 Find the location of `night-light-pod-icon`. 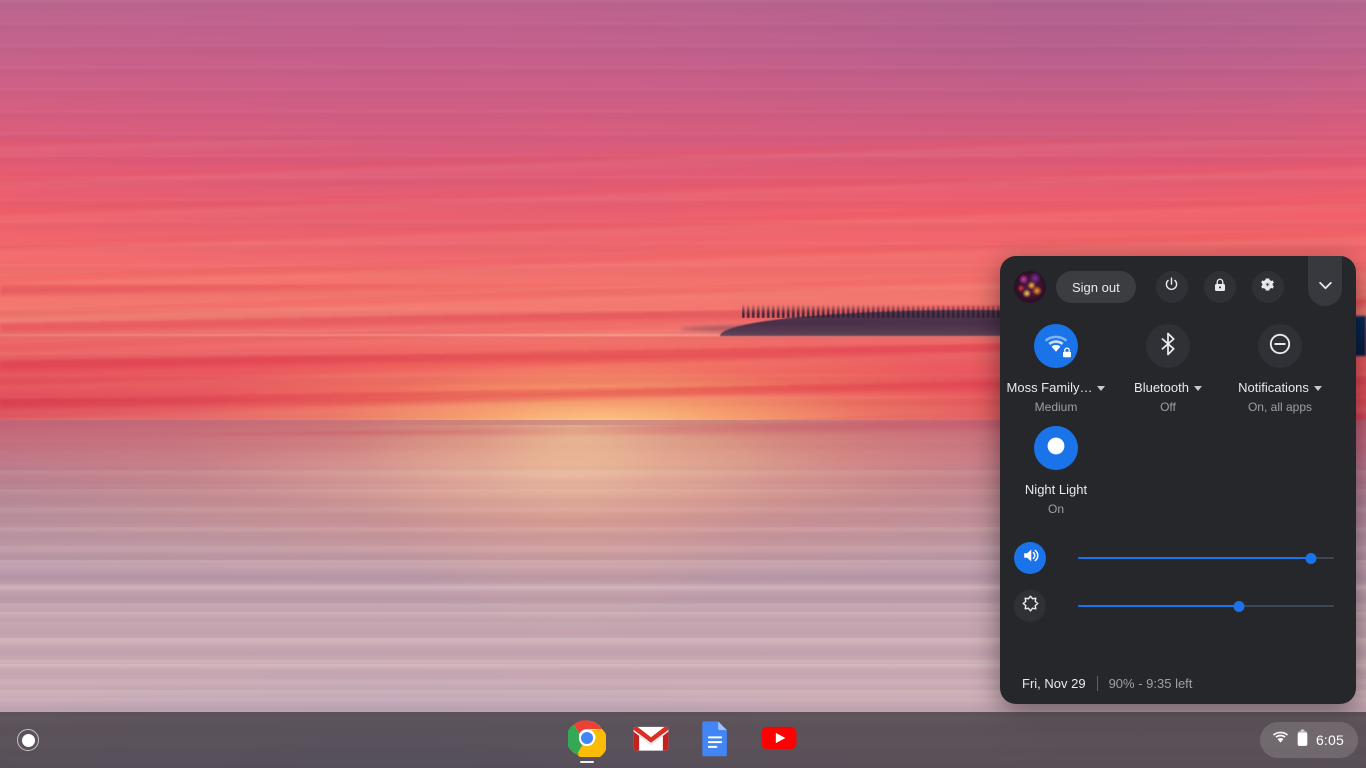

night-light-pod-icon is located at coordinates (1056, 448).